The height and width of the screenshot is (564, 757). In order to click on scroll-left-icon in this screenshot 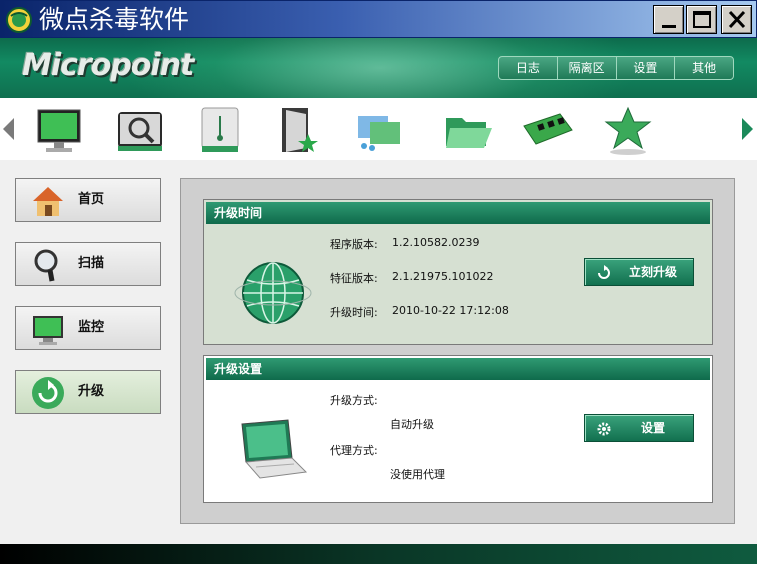, I will do `click(9, 129)`.